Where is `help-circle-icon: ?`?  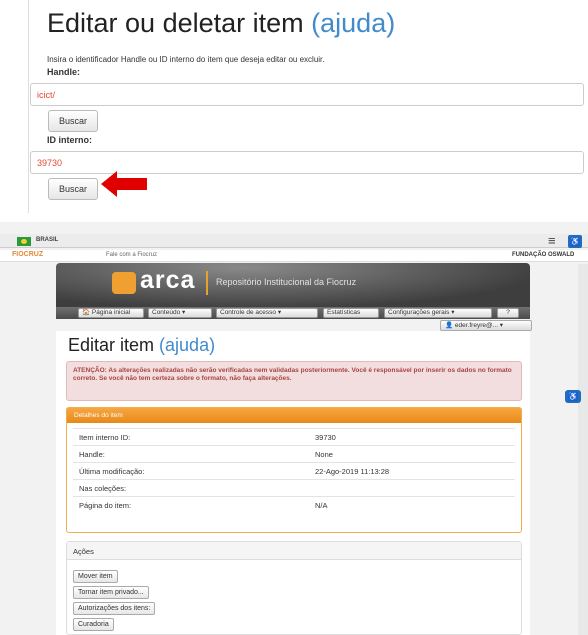
help-circle-icon: ? is located at coordinates (508, 313).